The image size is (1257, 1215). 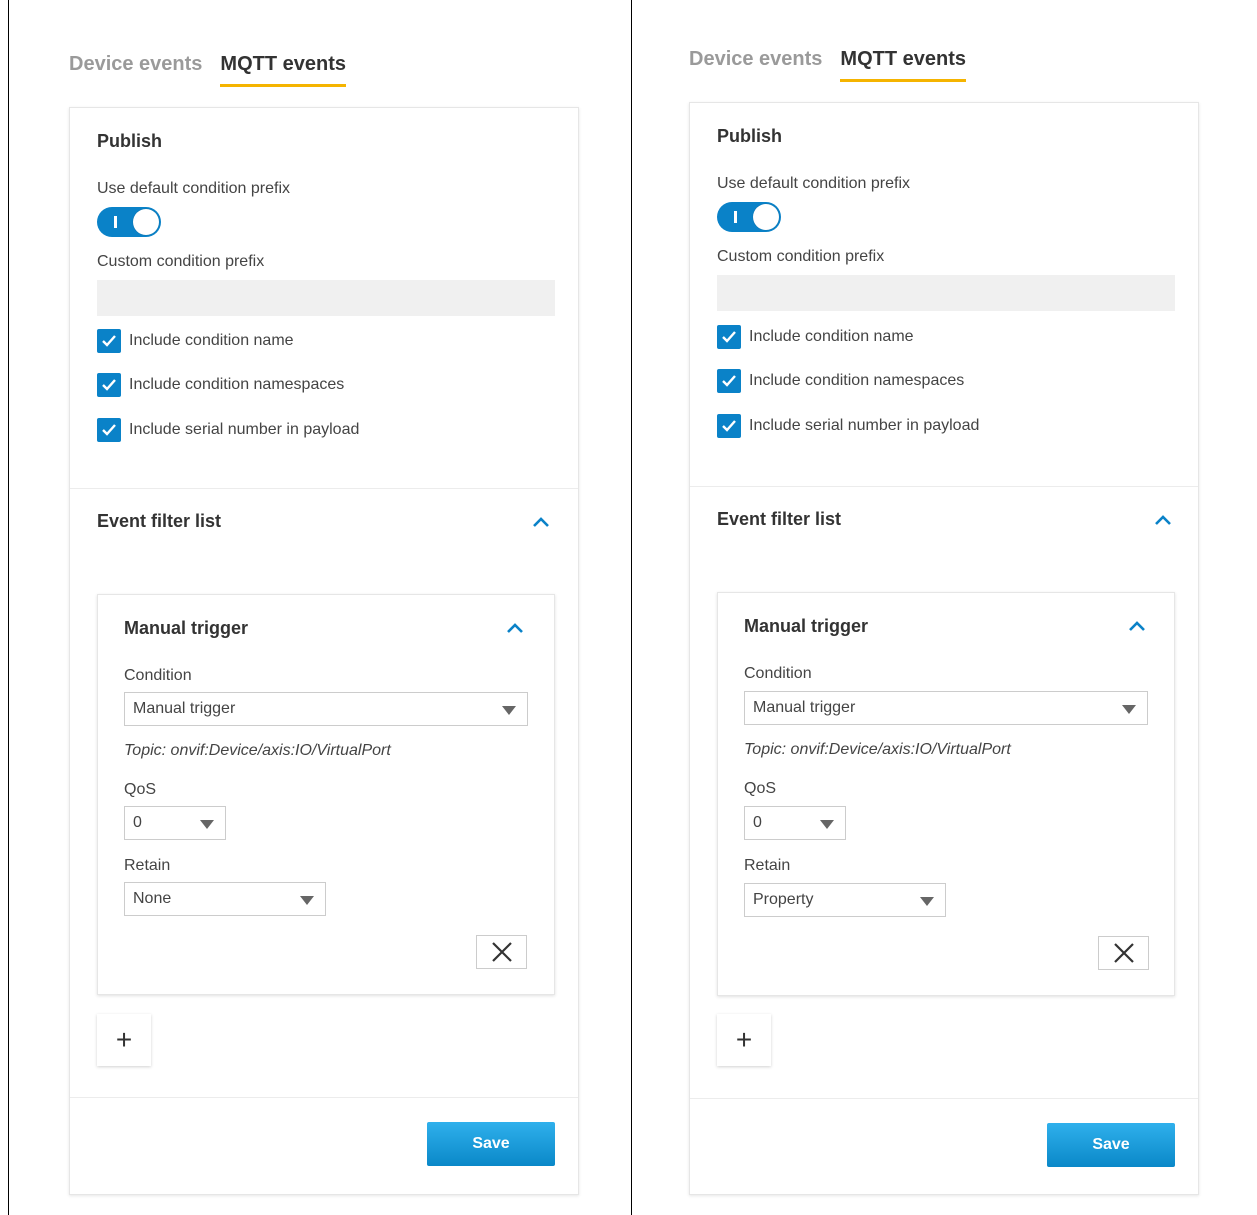 What do you see at coordinates (225, 899) in the screenshot?
I see `retain-select: None` at bounding box center [225, 899].